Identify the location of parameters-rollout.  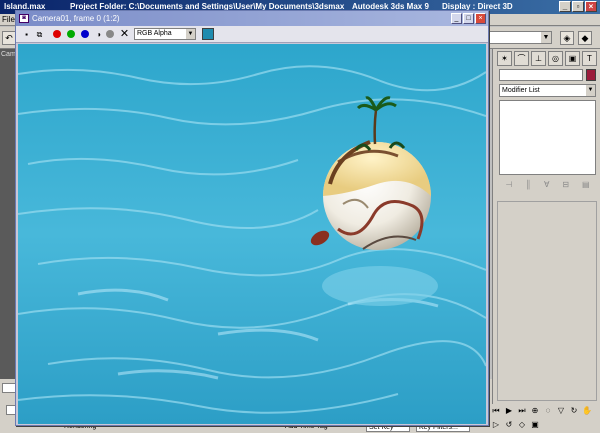
(547, 301).